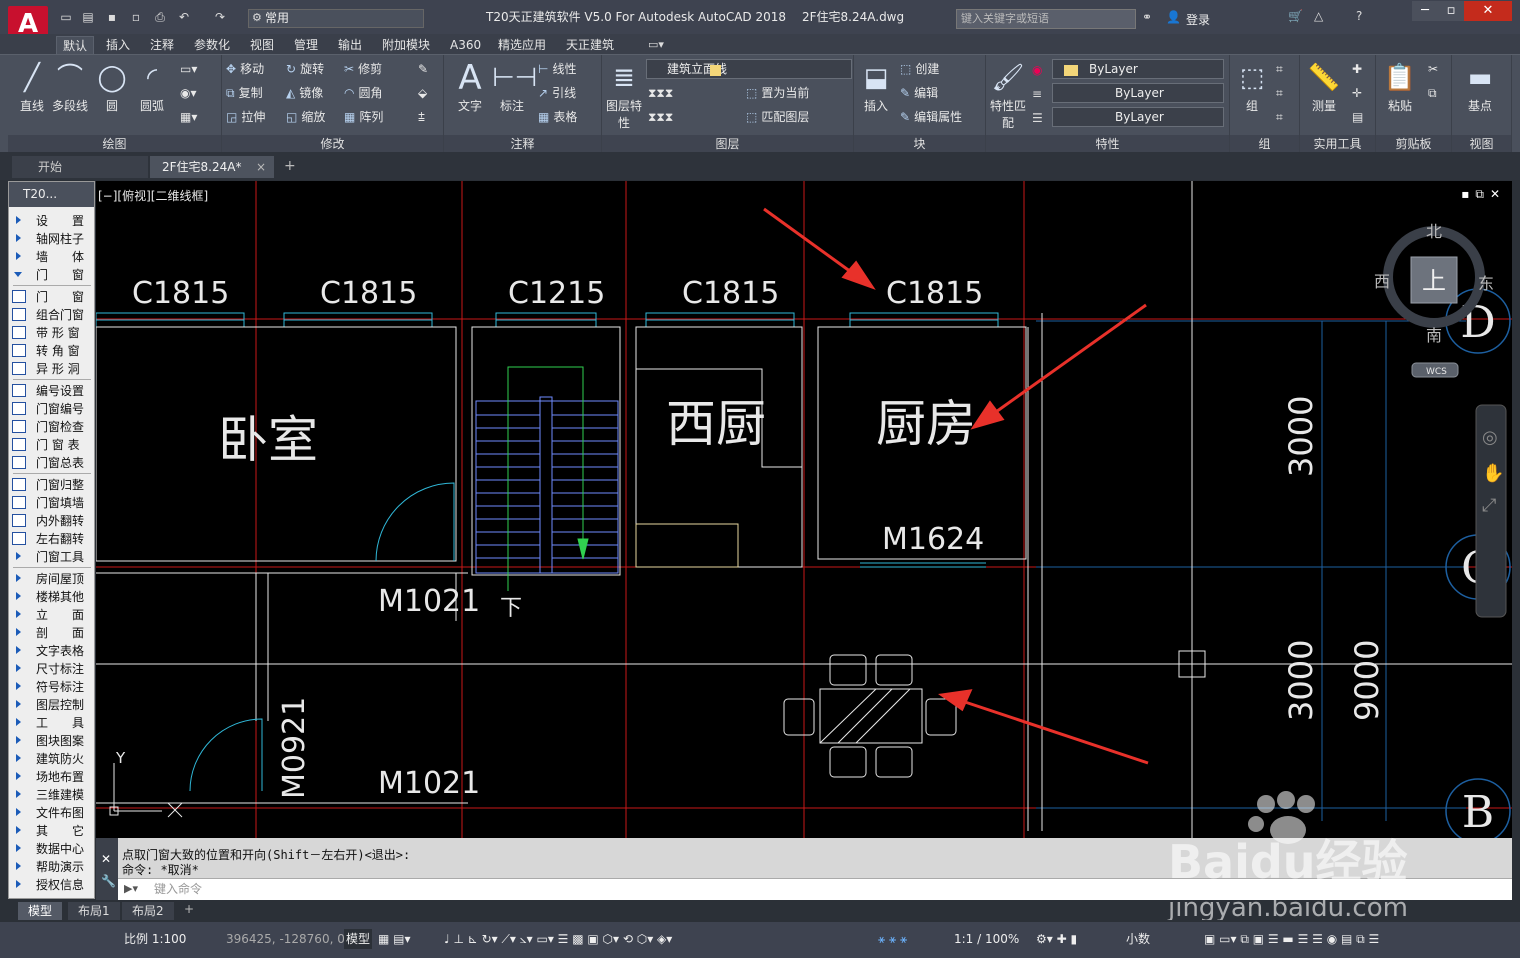 This screenshot has width=1520, height=958. What do you see at coordinates (421, 117) in the screenshot?
I see `offset-icon: ⩲` at bounding box center [421, 117].